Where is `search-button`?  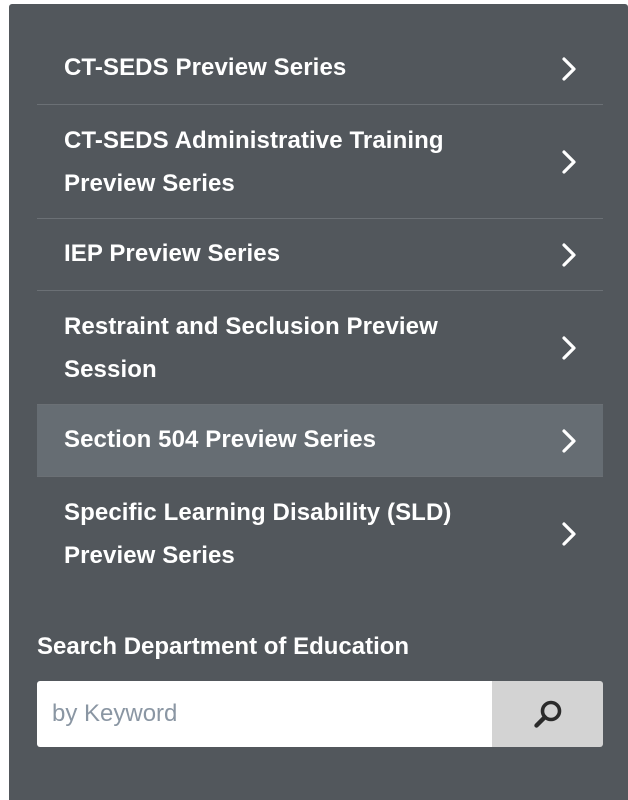 search-button is located at coordinates (547, 714).